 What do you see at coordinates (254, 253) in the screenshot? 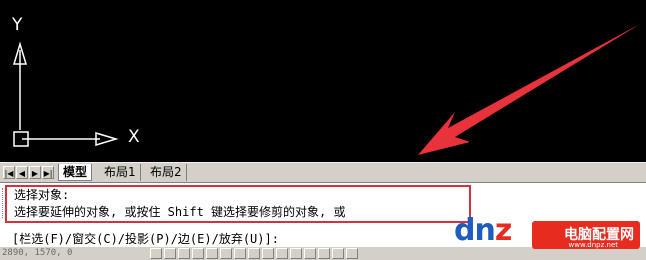
I see `dyn-toggle-icon` at bounding box center [254, 253].